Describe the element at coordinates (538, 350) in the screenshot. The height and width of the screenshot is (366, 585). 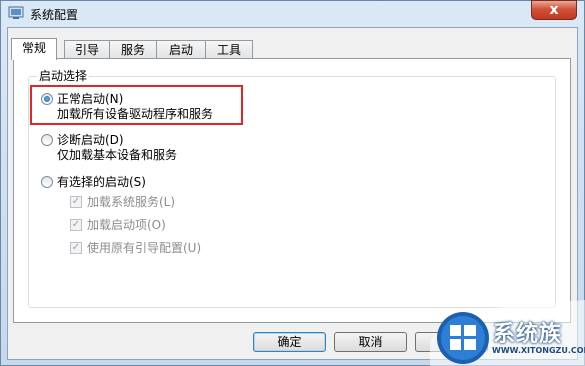
I see `watermark-url: WWW.XITONGZU.COM` at that location.